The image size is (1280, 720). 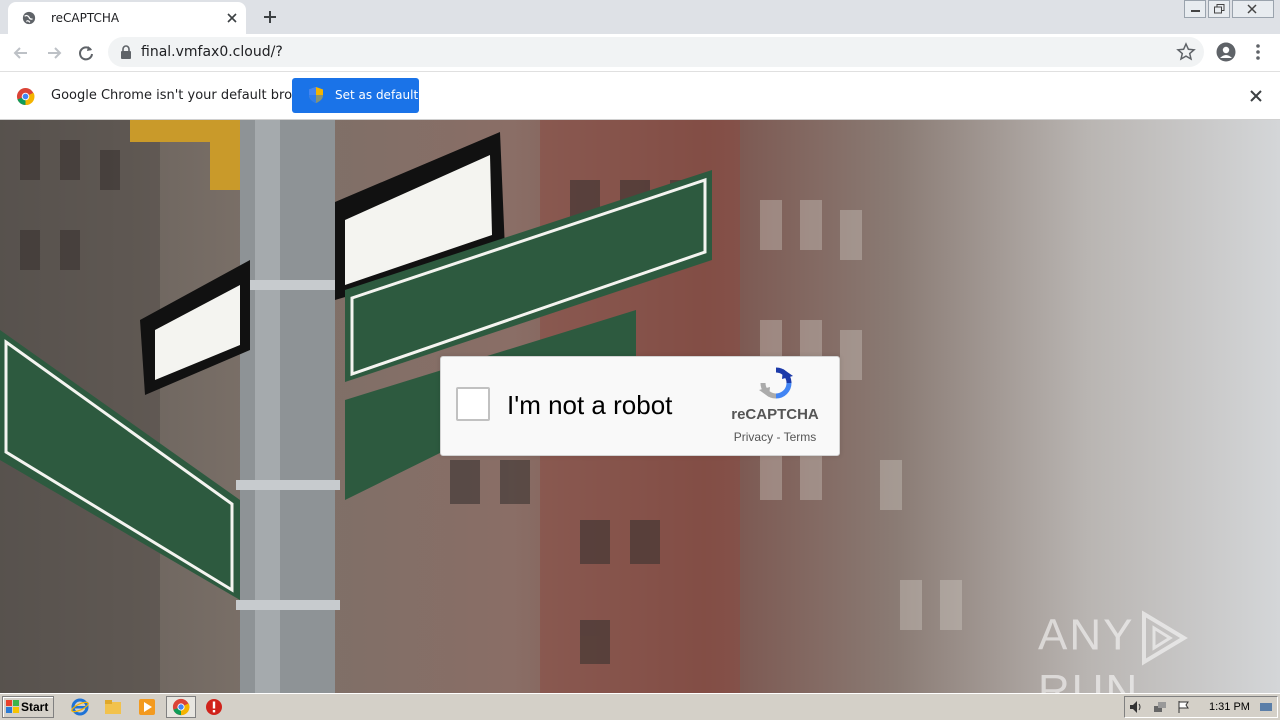 What do you see at coordinates (1136, 707) in the screenshot?
I see `volume-icon` at bounding box center [1136, 707].